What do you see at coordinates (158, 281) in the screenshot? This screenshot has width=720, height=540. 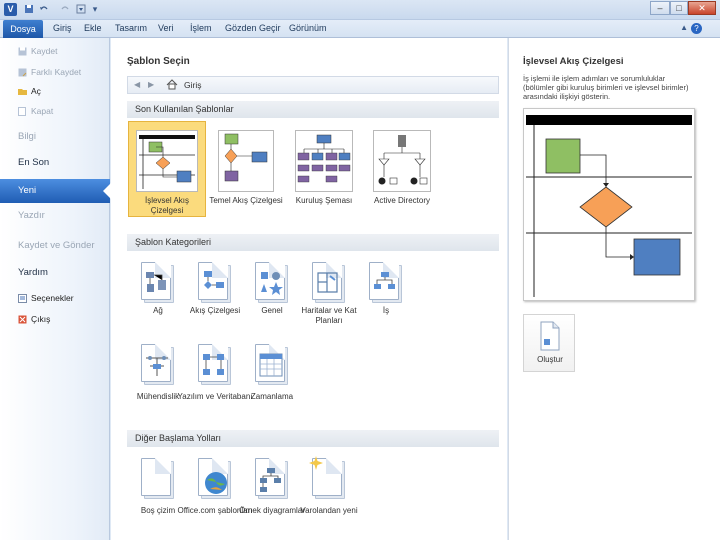 I see `network-icon` at bounding box center [158, 281].